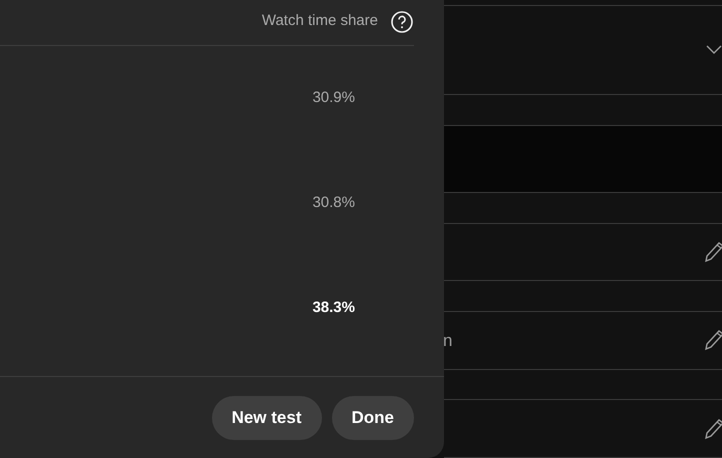  I want to click on help-icon, so click(402, 22).